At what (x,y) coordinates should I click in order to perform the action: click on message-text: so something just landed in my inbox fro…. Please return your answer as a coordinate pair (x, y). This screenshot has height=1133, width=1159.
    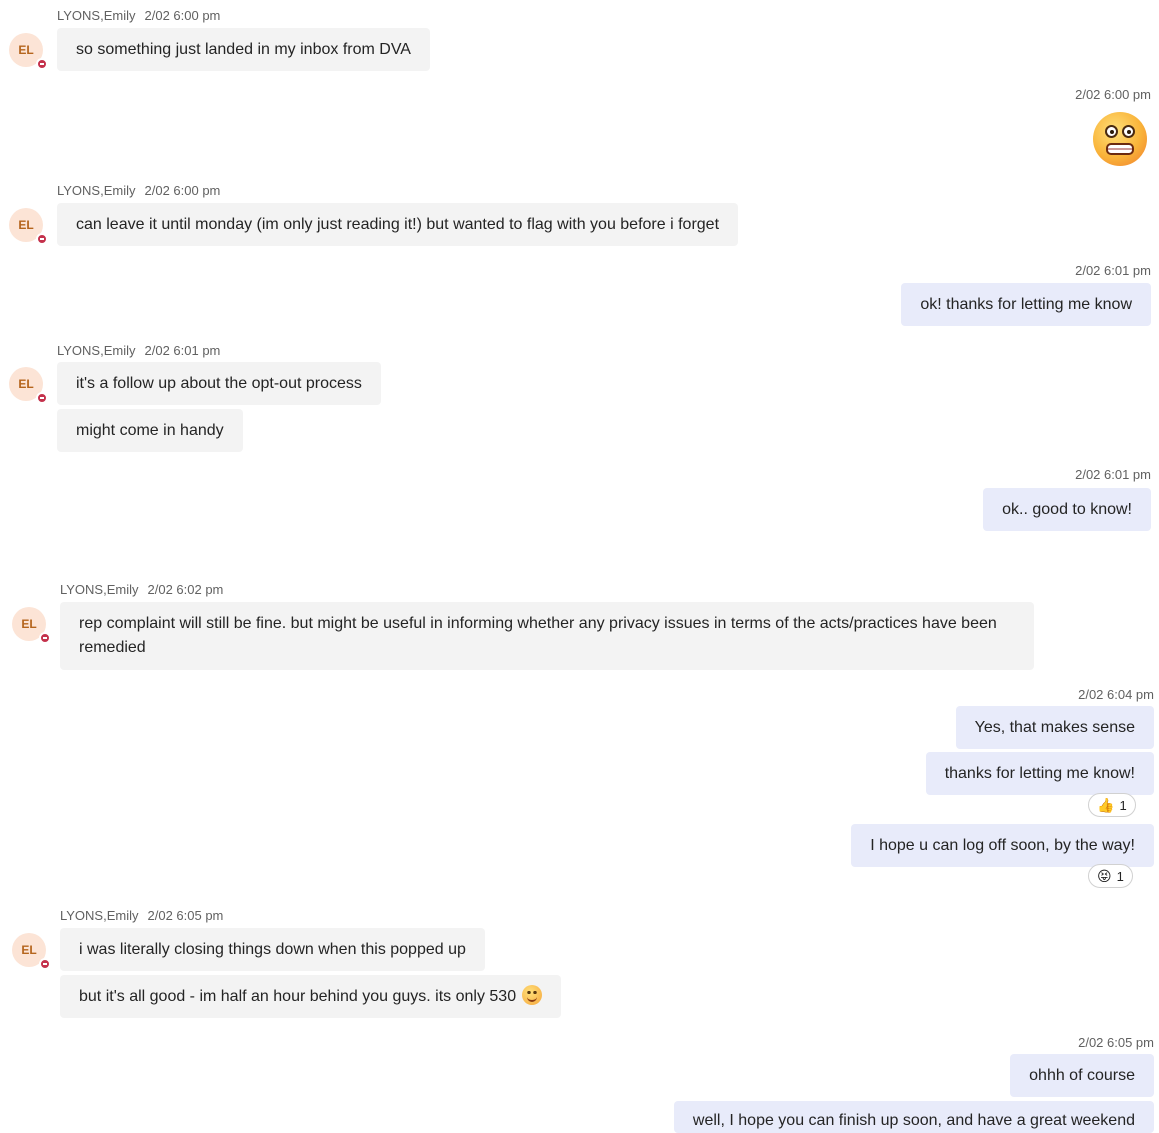
    Looking at the image, I should click on (243, 49).